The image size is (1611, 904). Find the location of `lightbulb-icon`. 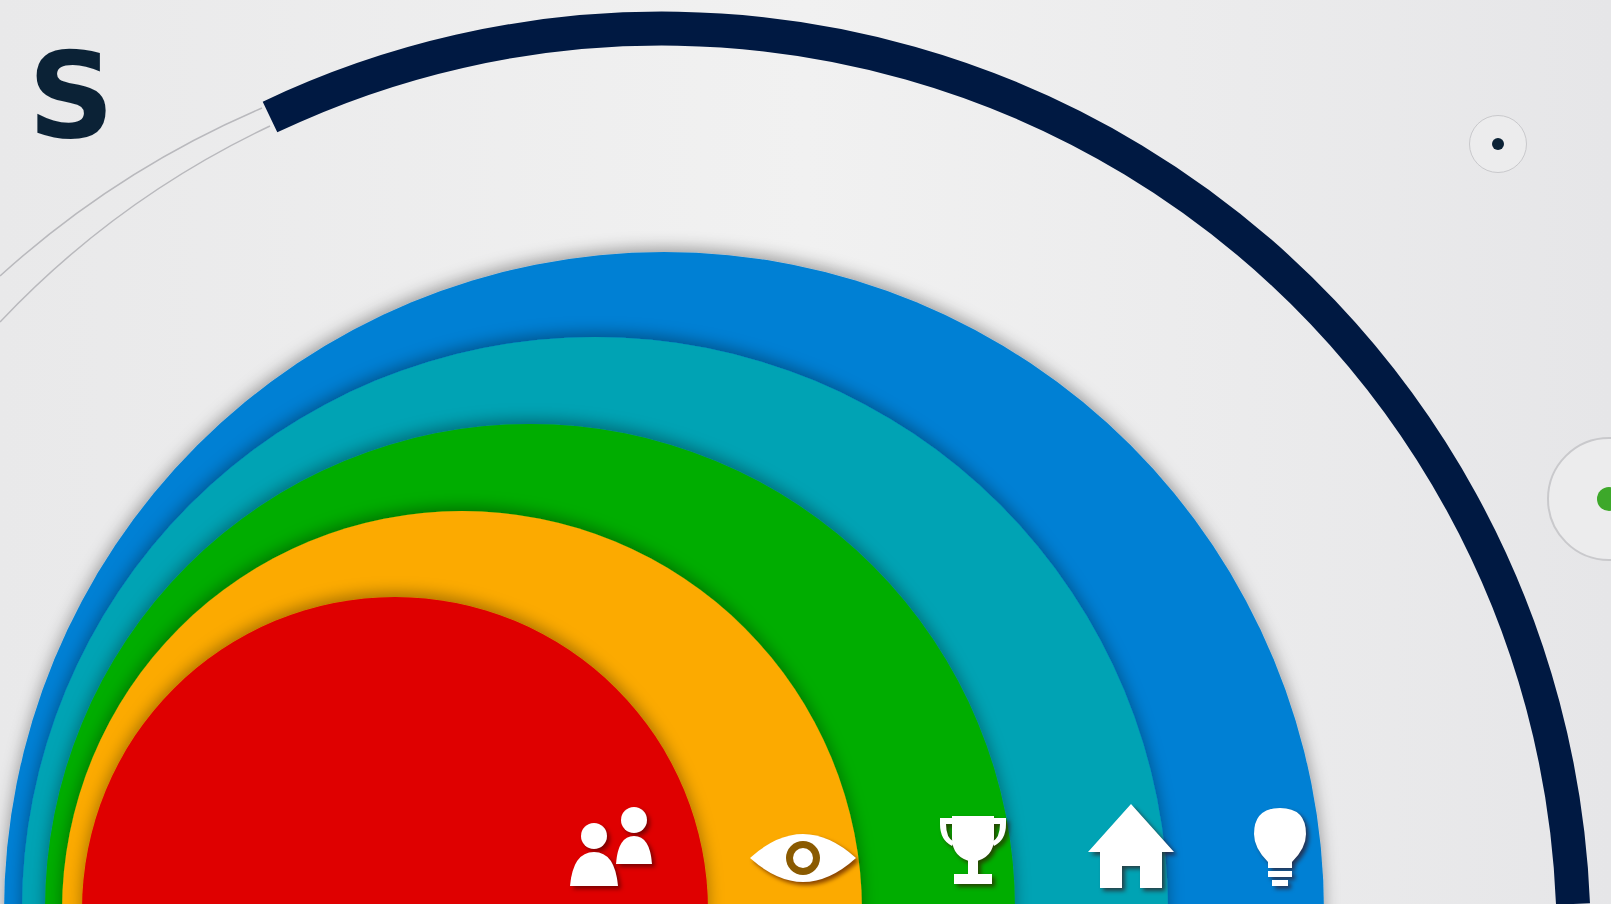

lightbulb-icon is located at coordinates (1280, 848).